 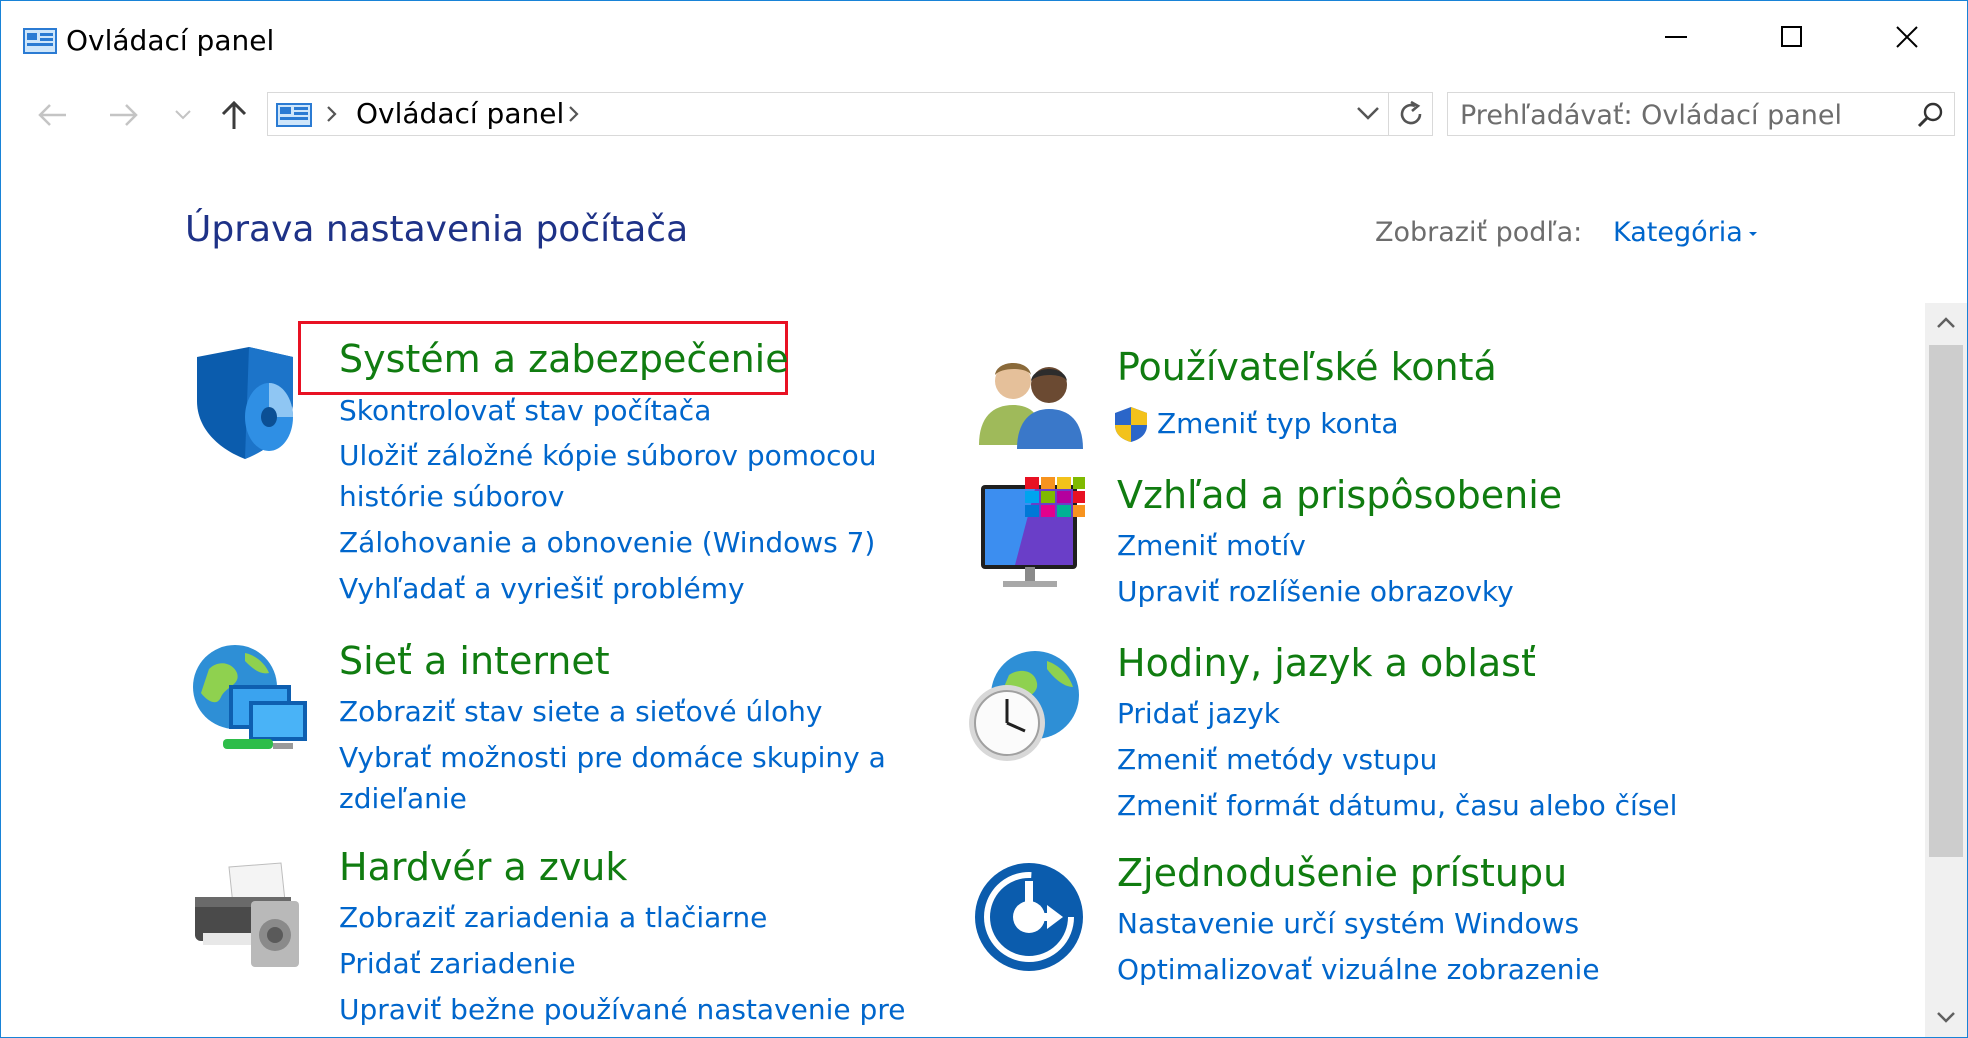 What do you see at coordinates (403, 798) in the screenshot?
I see `link-homegroup-sharing-cont: zdieľanie` at bounding box center [403, 798].